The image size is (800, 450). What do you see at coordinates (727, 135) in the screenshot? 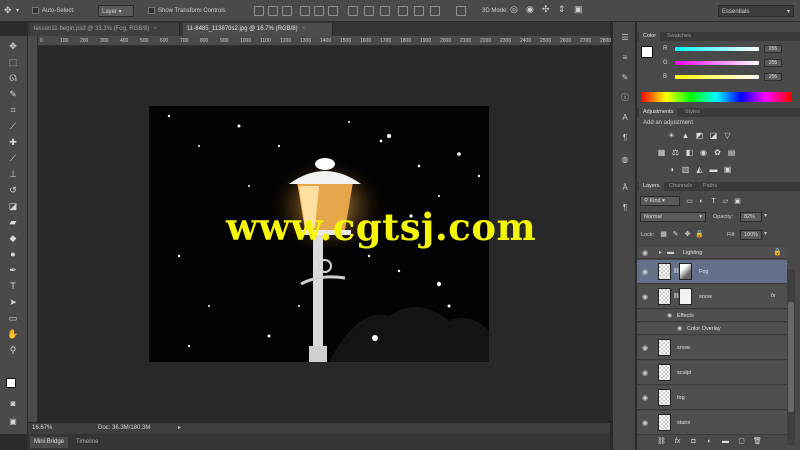
I see `vibrance-icon: ▽` at bounding box center [727, 135].